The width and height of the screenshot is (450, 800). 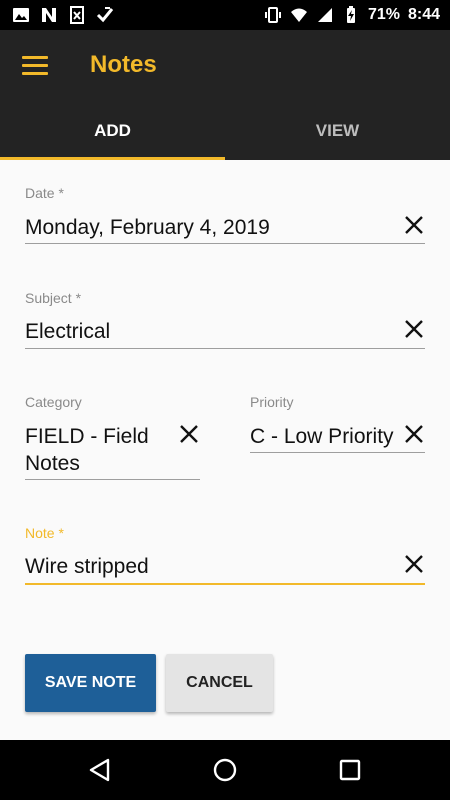 I want to click on tab-add-label: ADD, so click(x=112, y=130).